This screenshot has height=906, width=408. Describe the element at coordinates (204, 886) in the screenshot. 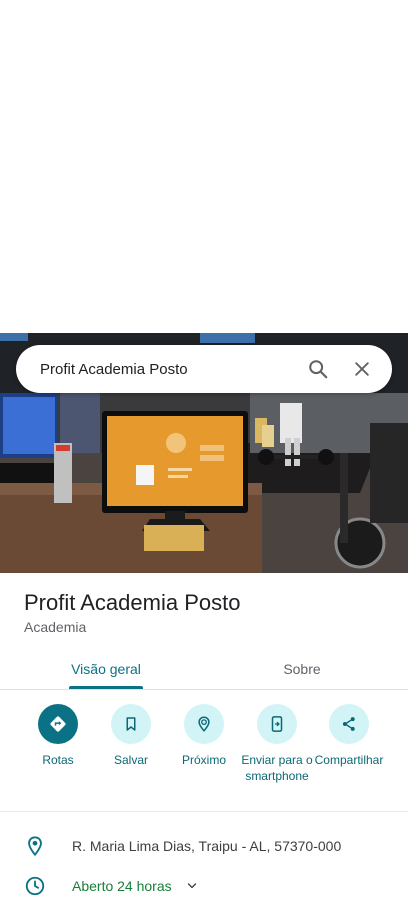

I see `hours-row: Aberto 24 horas` at that location.